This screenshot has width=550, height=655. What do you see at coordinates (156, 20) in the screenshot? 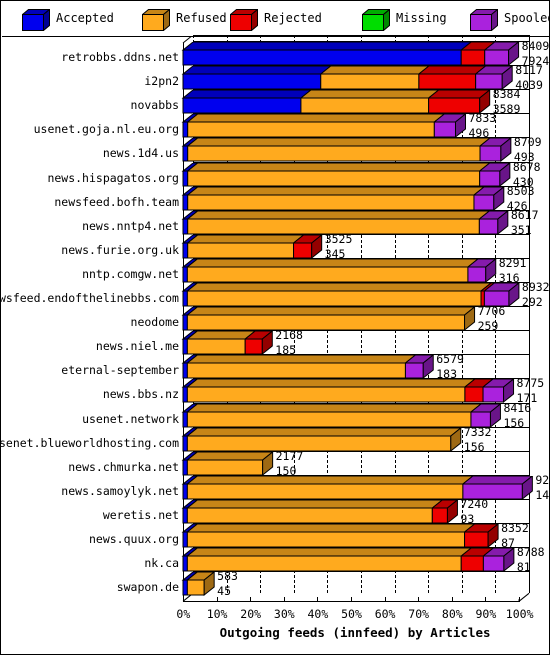
I see `legend-refused-cube-icon` at bounding box center [156, 20].